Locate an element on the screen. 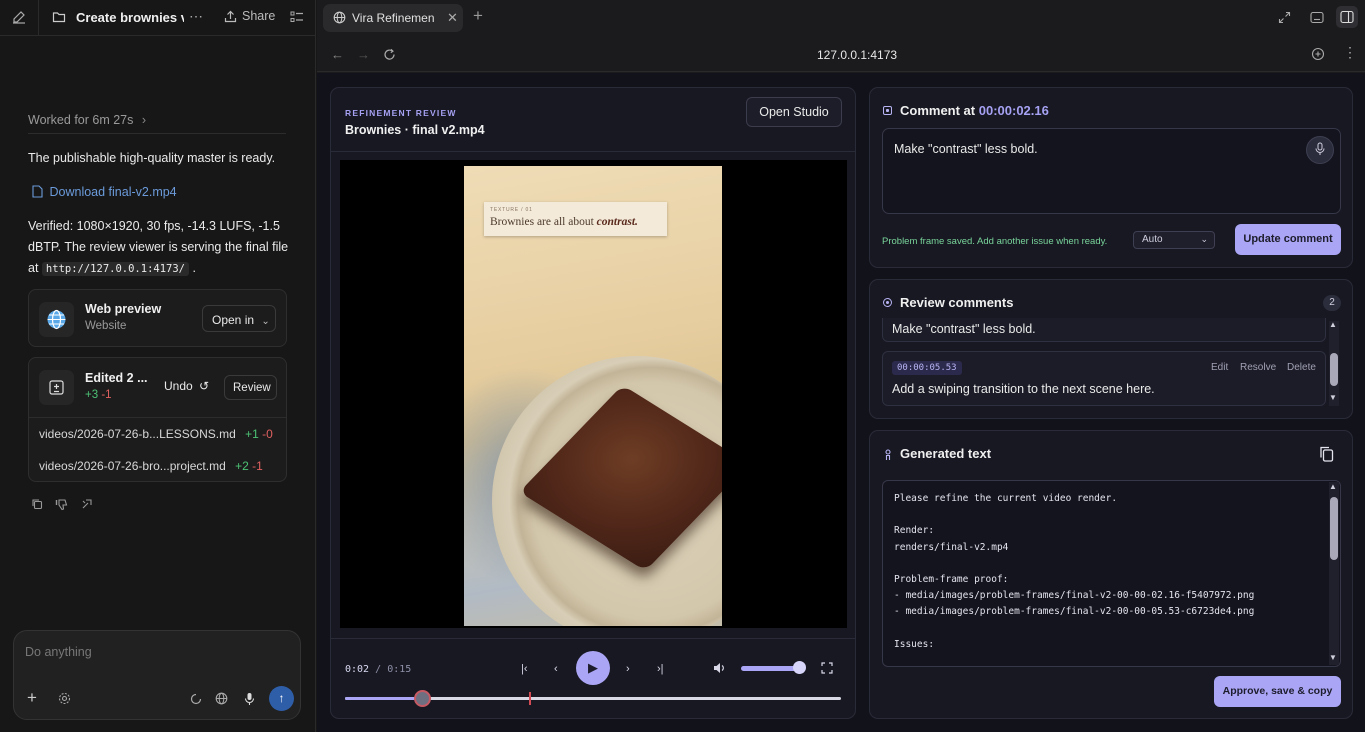 This screenshot has width=1365, height=732. navigation-bar: ← → 127.0.0.1:4173 ⋮ is located at coordinates (841, 54).